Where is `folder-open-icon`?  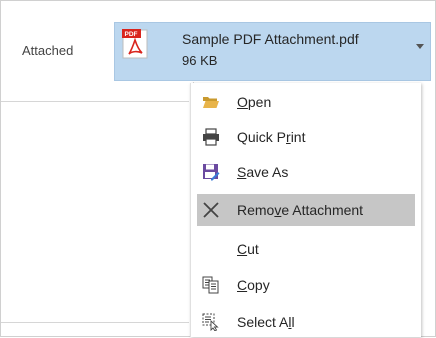
folder-open-icon is located at coordinates (211, 102).